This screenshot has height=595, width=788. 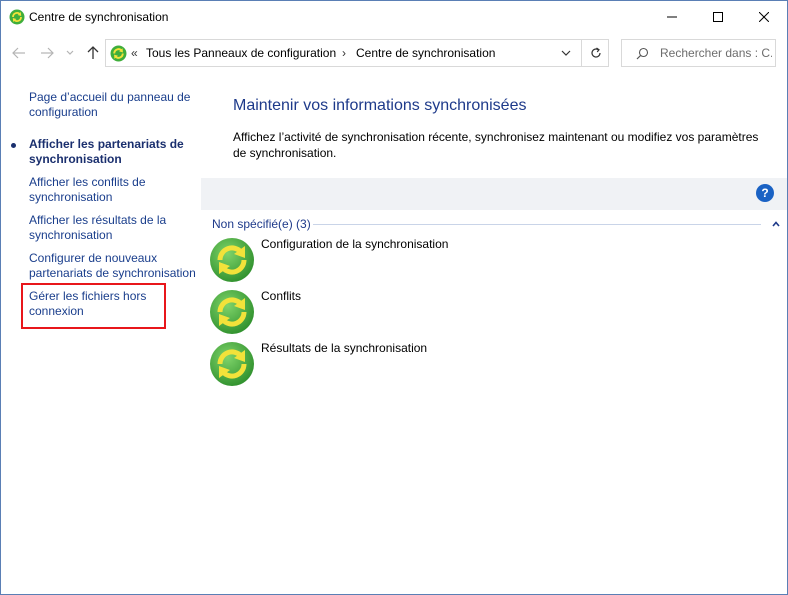 I want to click on breadcrumb-control-panel: Tous les Panneaux de configuration, so click(x=241, y=53).